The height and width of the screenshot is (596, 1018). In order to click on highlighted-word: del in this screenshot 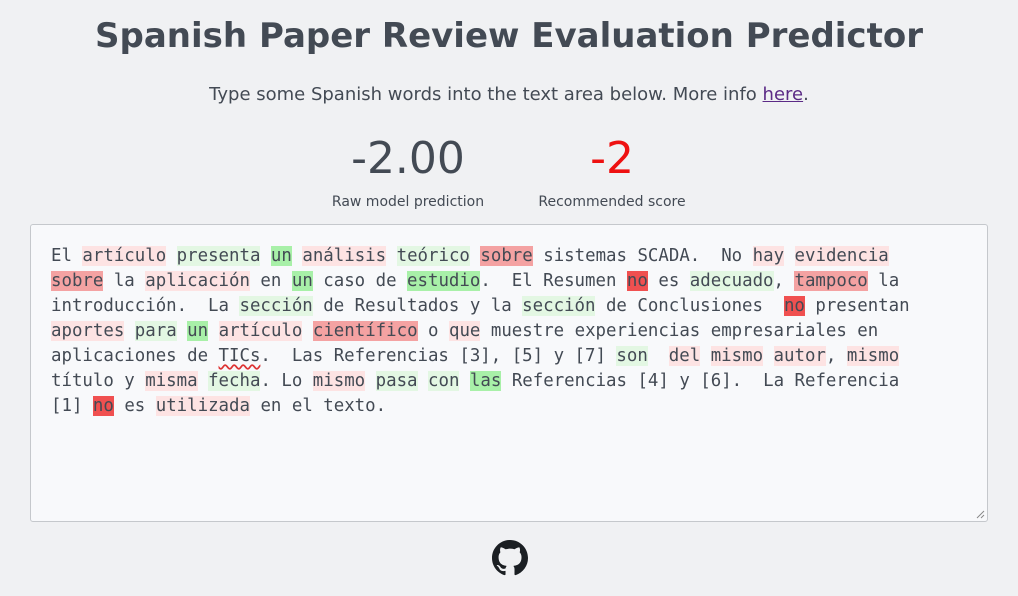, I will do `click(684, 356)`.